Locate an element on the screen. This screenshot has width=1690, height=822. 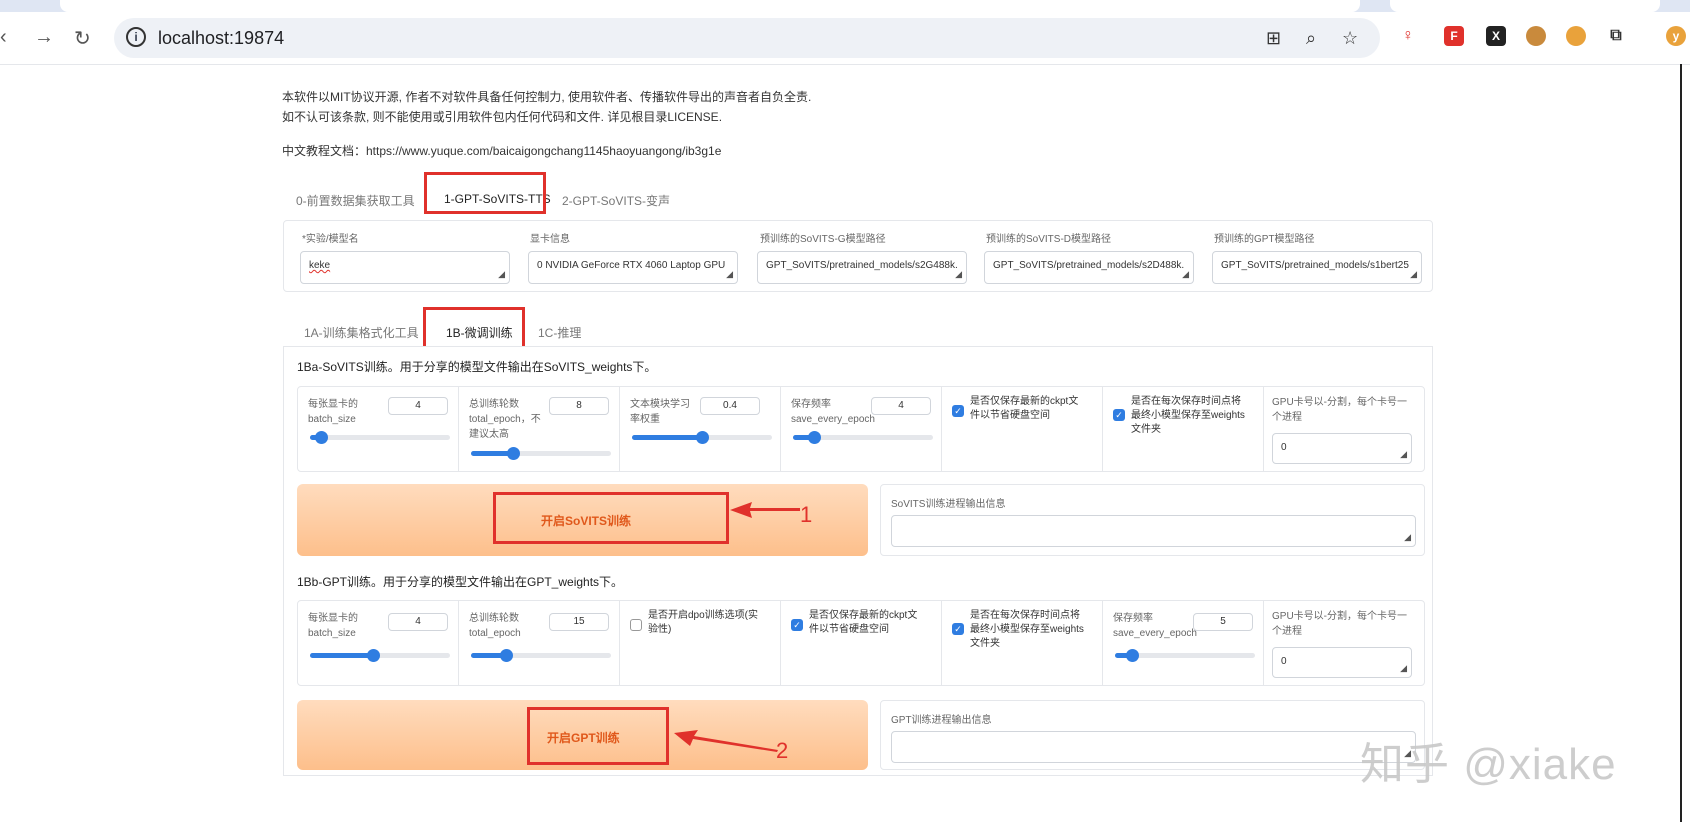
param-cell: ✓ 是否仅保存最新的ckpt文 件以节省硬盘空间 is located at coordinates (861, 643).